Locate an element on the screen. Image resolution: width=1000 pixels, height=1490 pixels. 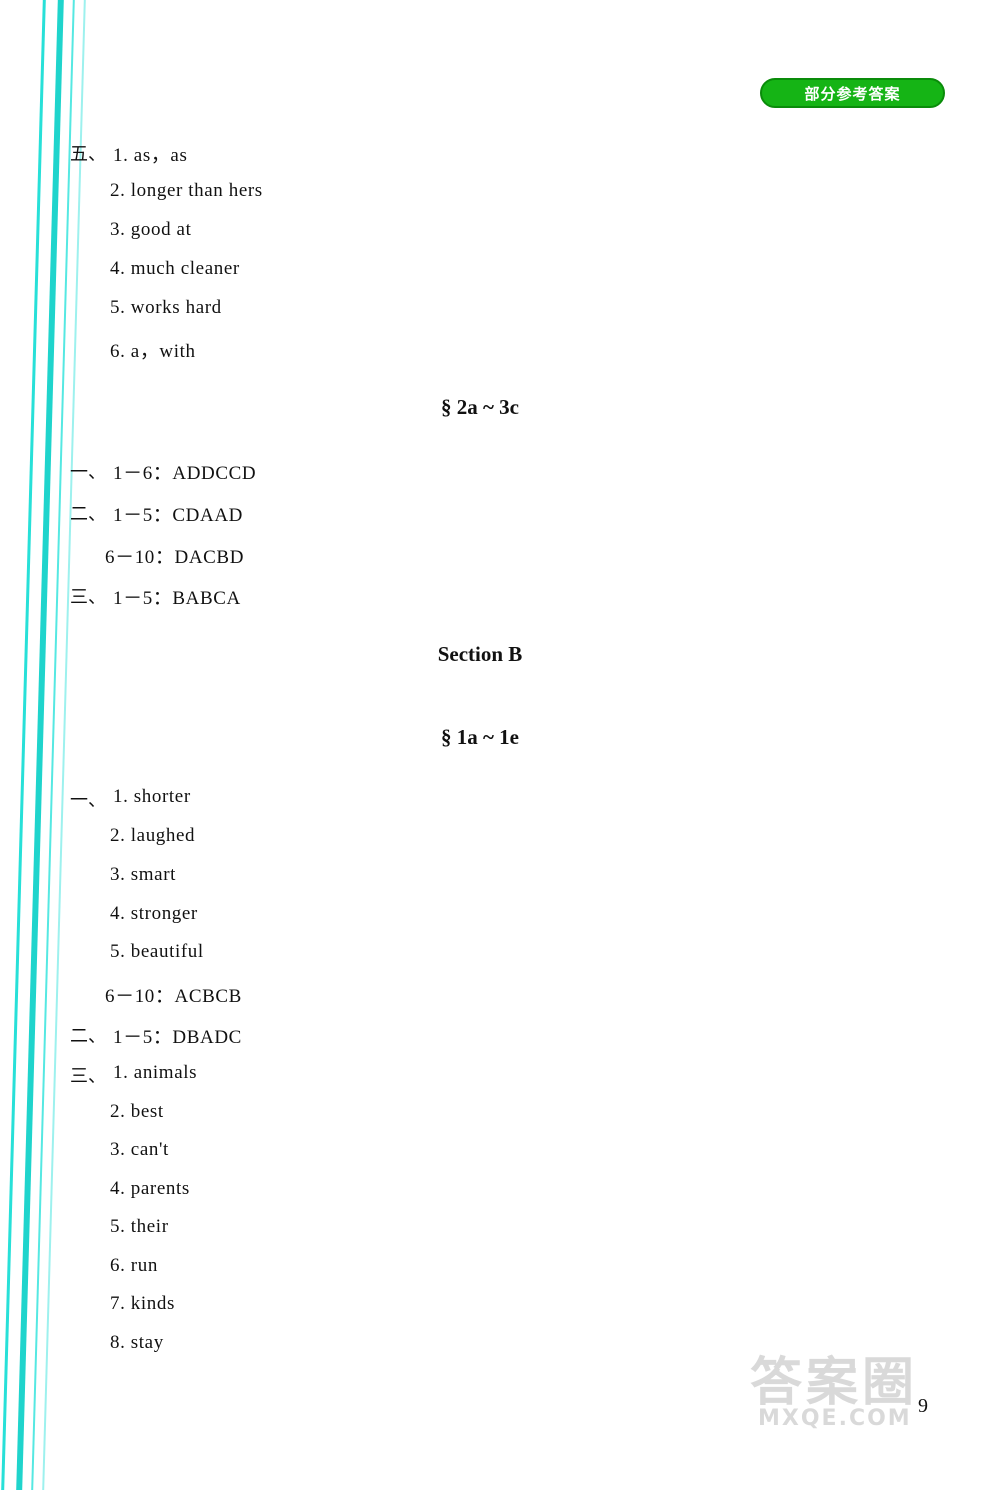
answer-line: 1. shorter is located at coordinates (152, 796).